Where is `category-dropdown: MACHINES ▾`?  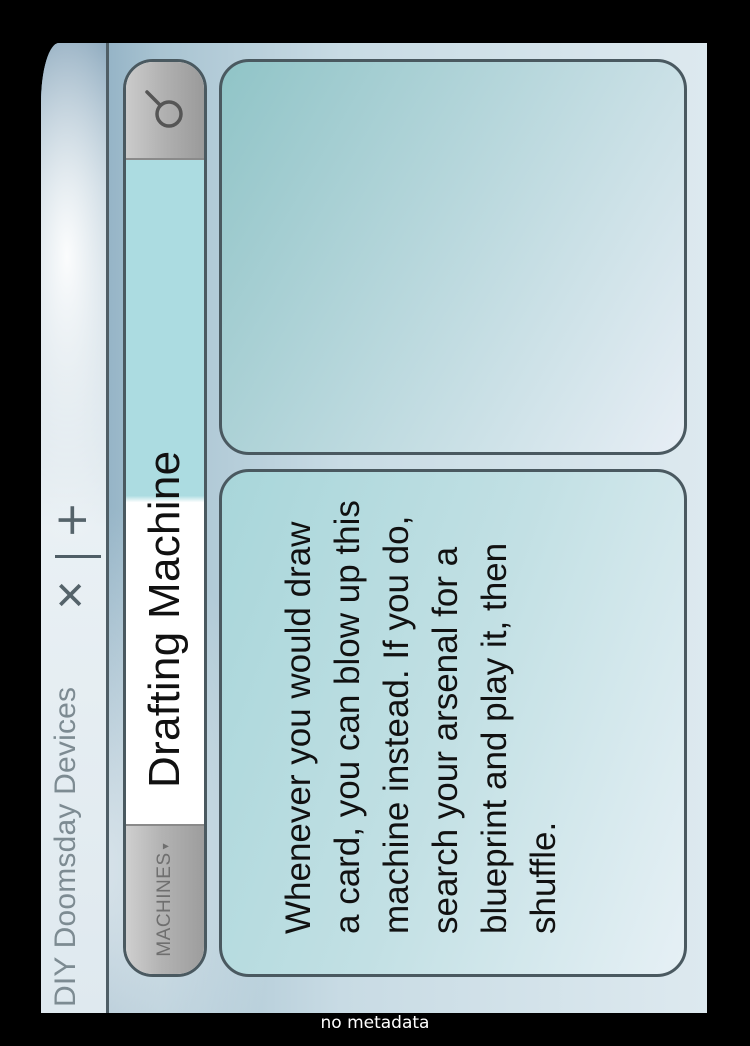 category-dropdown: MACHINES ▾ is located at coordinates (165, 899).